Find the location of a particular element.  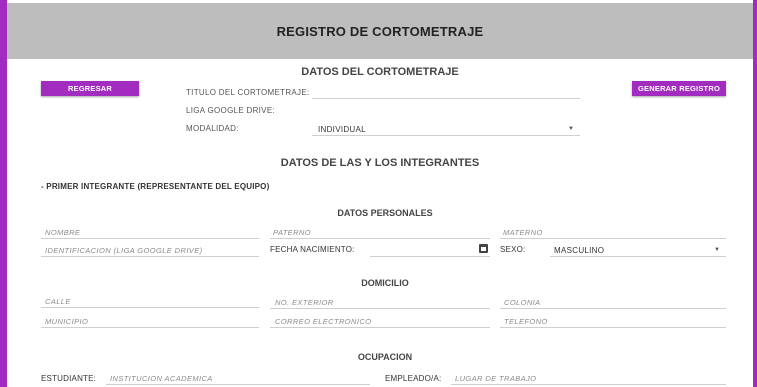

employee-label: EMPLEADO/A: is located at coordinates (413, 378).